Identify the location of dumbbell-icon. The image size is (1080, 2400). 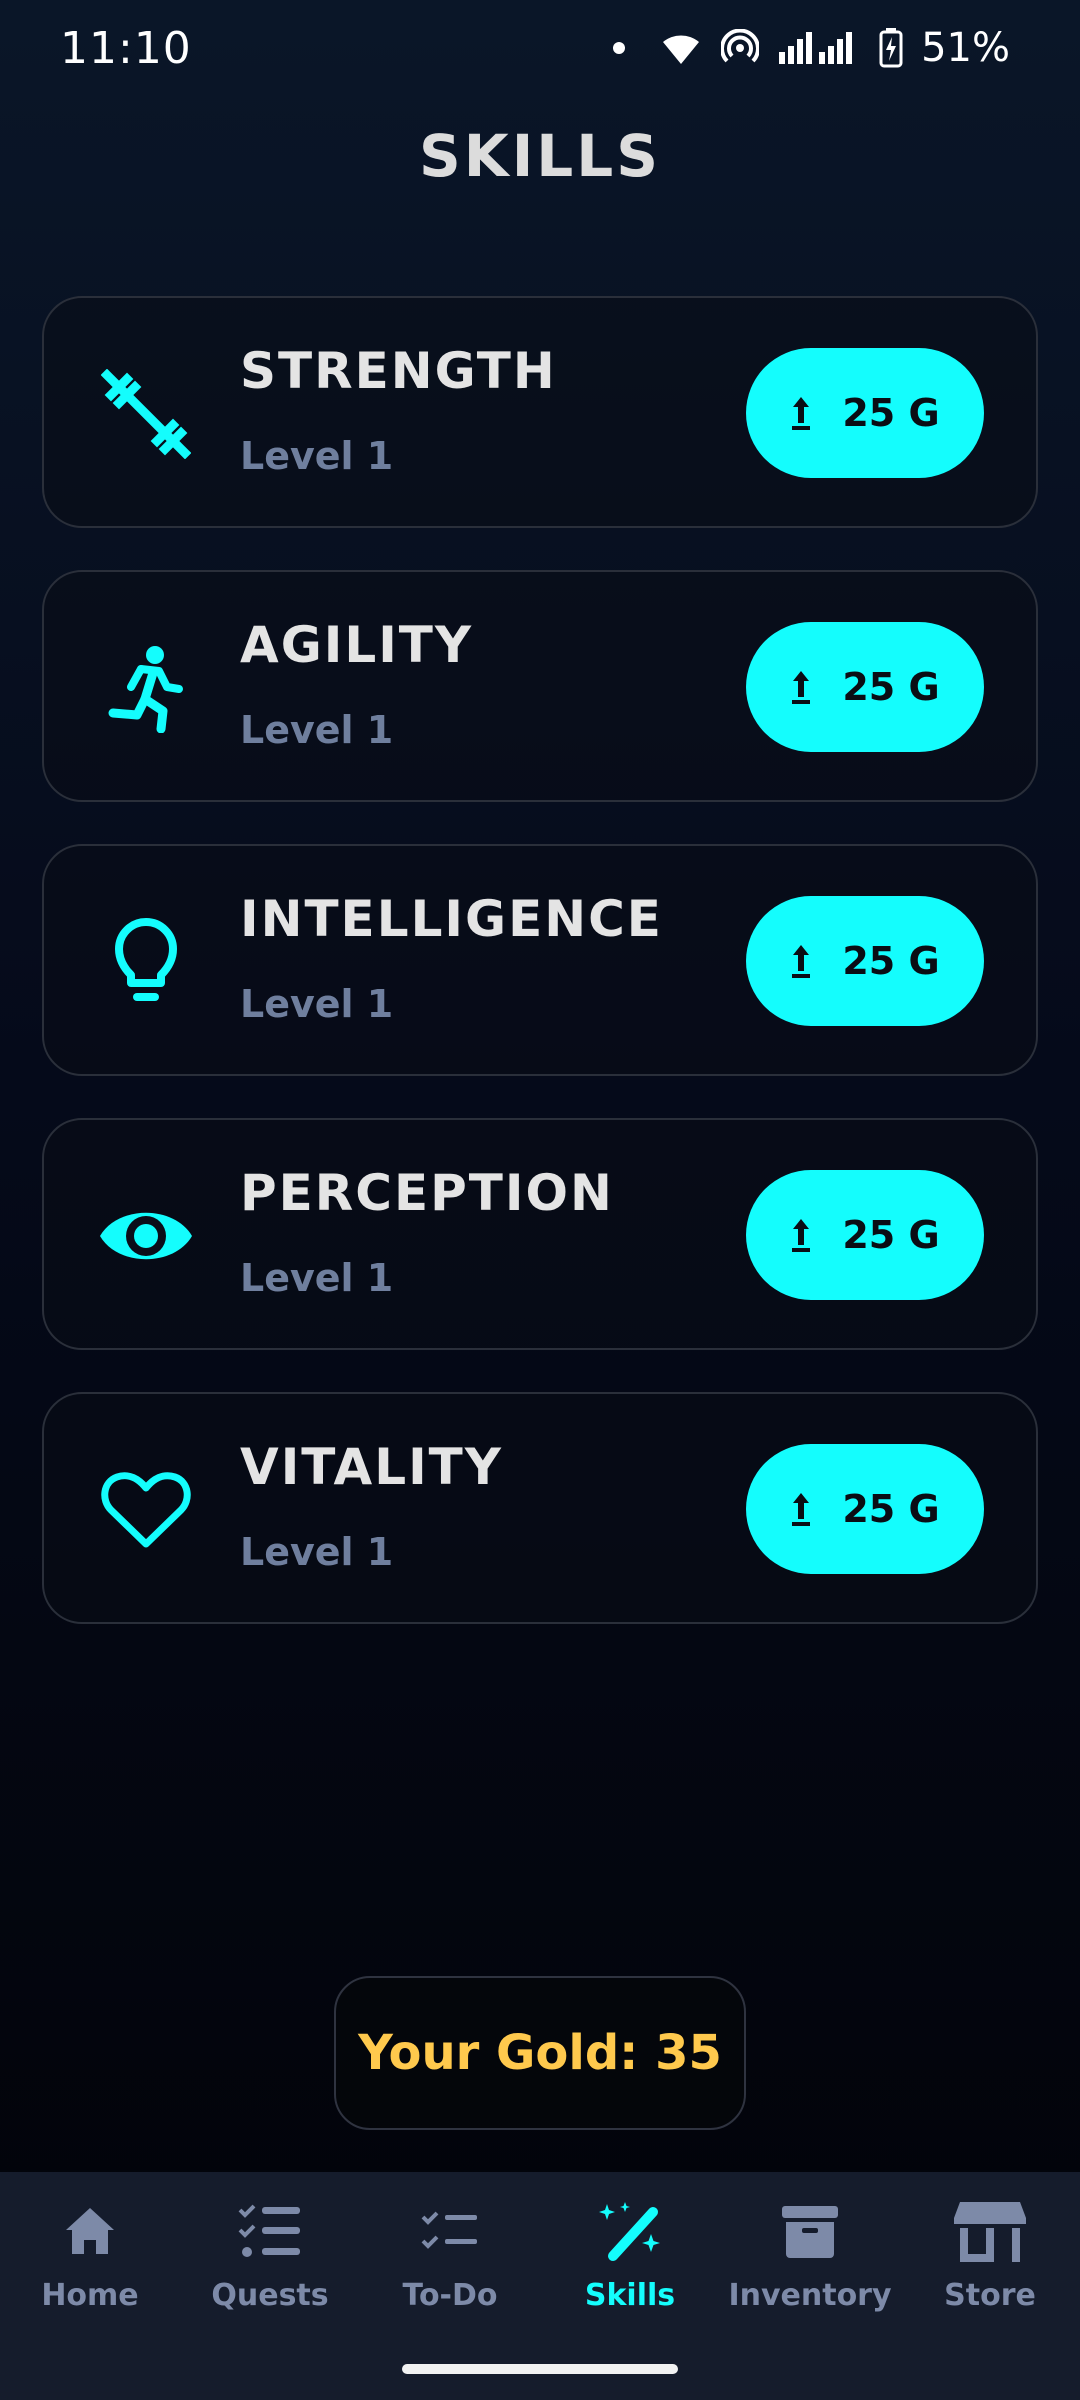
(146, 414).